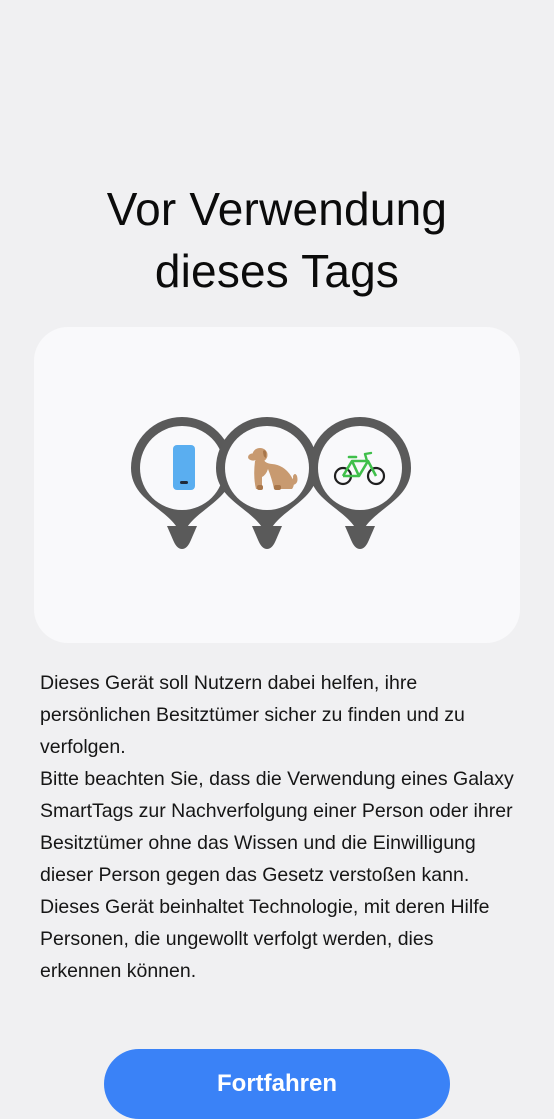 The width and height of the screenshot is (554, 1119). Describe the element at coordinates (267, 483) in the screenshot. I see `location-pin-dog` at that location.